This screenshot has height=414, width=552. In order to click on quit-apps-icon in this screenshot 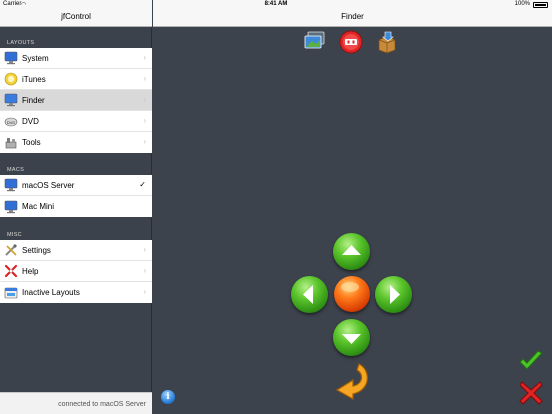, I will do `click(351, 42)`.